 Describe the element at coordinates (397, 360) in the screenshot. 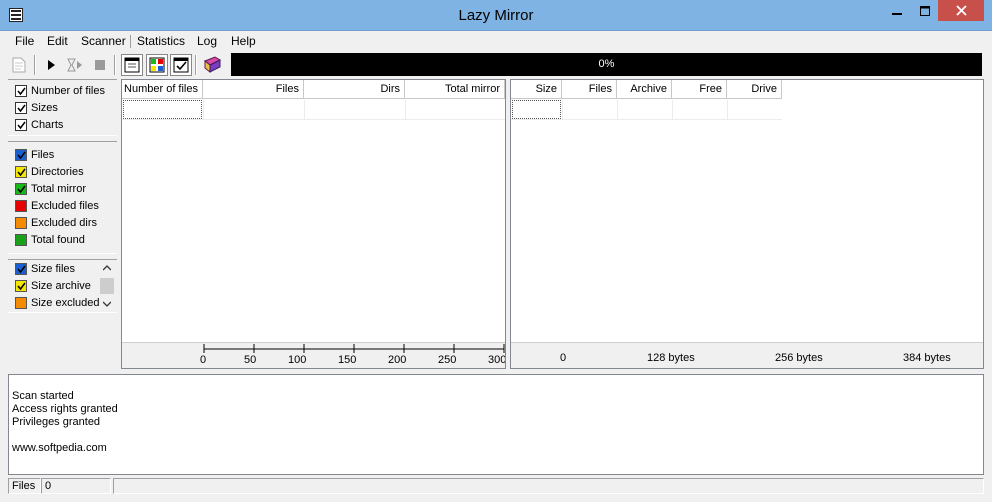

I see `axis-tick-label: 200` at that location.